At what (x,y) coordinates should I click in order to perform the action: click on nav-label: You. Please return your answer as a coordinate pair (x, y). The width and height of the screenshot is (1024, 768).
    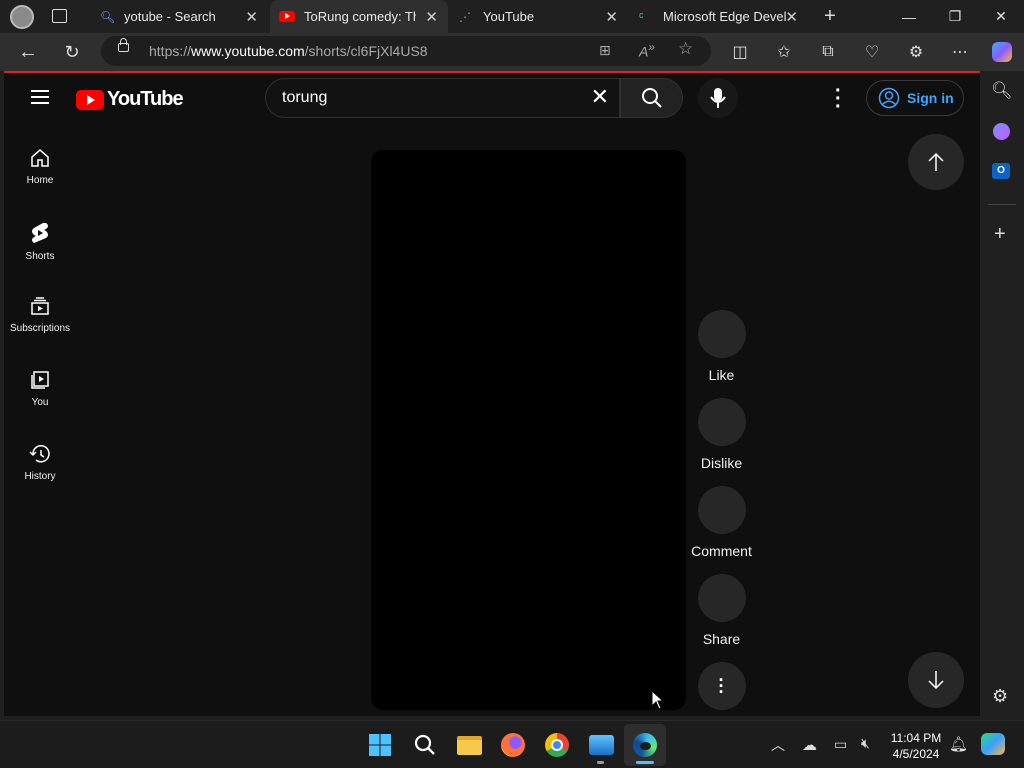
    Looking at the image, I should click on (40, 402).